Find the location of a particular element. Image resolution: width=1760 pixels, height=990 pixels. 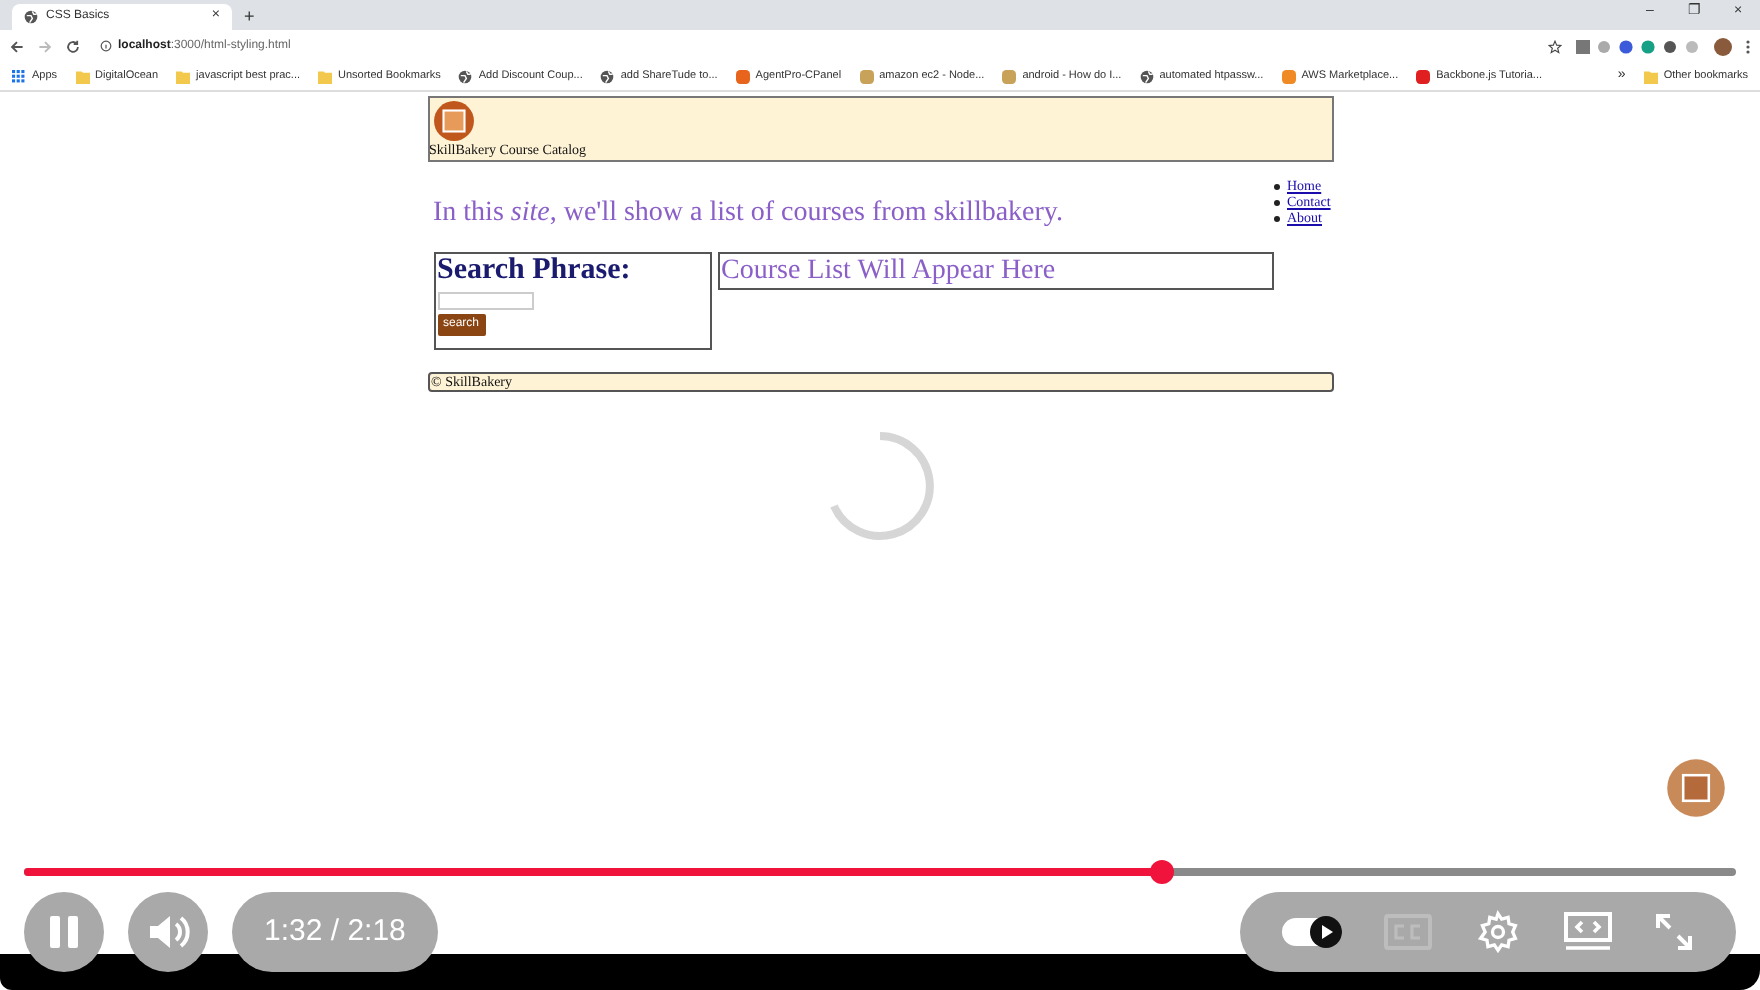

grid-icon is located at coordinates (19, 76).